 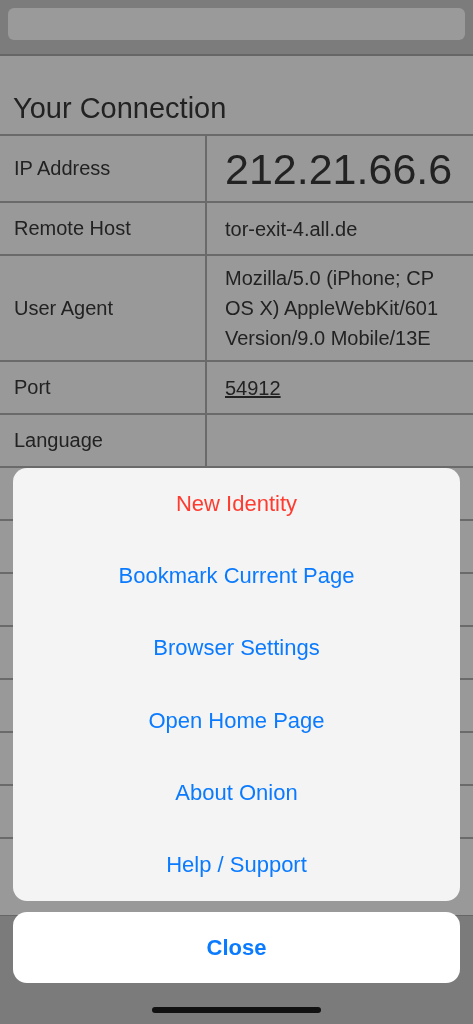 I want to click on menu-item: Open Home Page, so click(x=236, y=720).